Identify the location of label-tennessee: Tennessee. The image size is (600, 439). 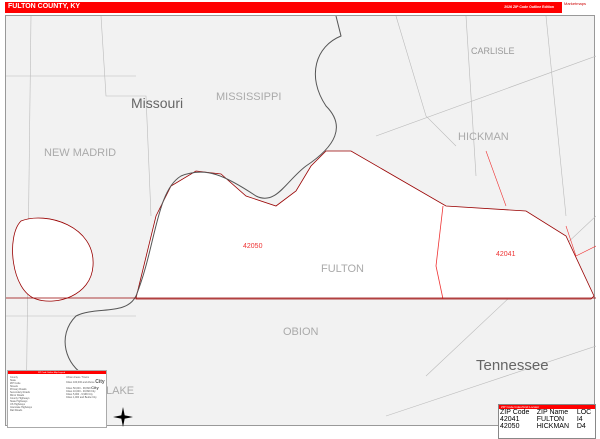
(512, 365).